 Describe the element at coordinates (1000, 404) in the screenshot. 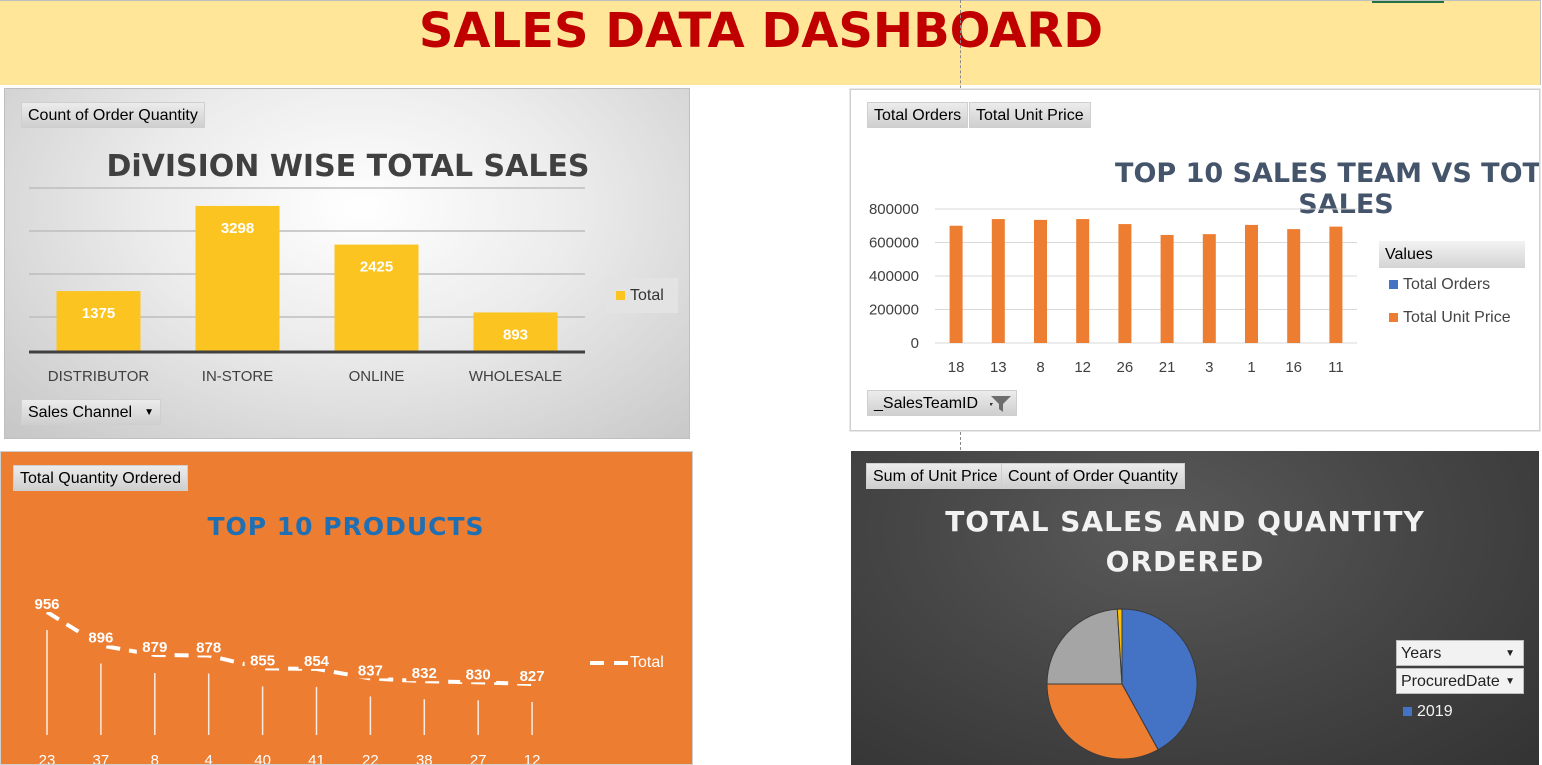

I see `filter-icon` at that location.